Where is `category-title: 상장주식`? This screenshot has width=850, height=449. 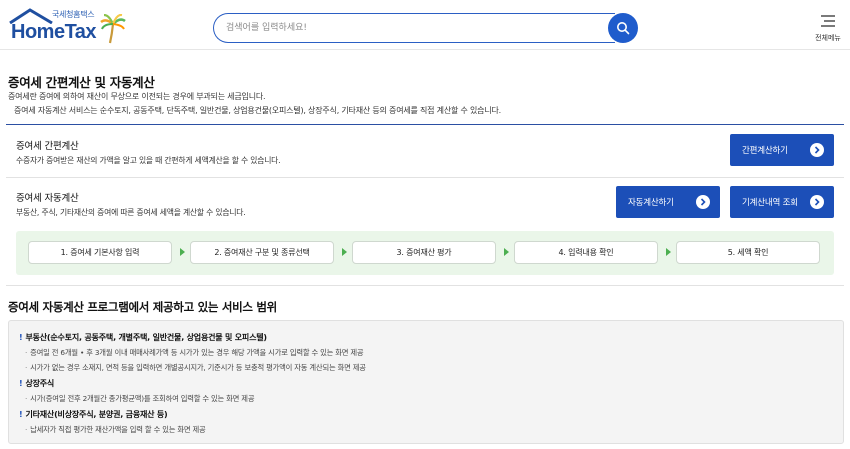 category-title: 상장주식 is located at coordinates (40, 383).